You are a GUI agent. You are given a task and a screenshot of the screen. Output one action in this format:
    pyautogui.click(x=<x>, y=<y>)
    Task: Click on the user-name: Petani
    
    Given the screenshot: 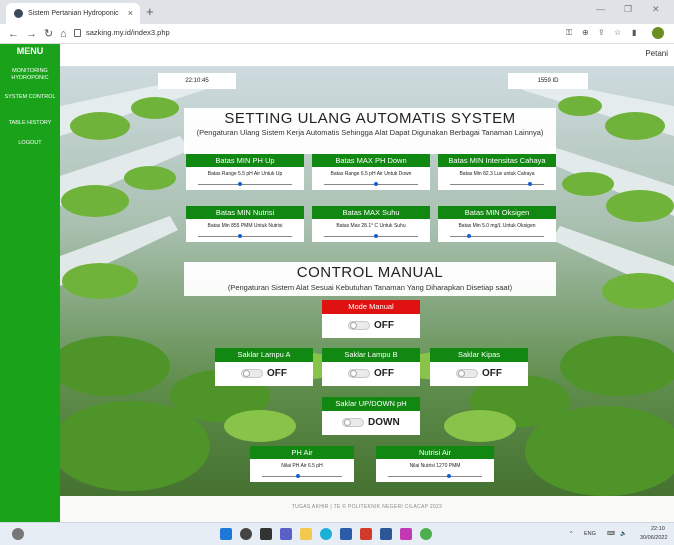 What is the action you would take?
    pyautogui.click(x=656, y=53)
    